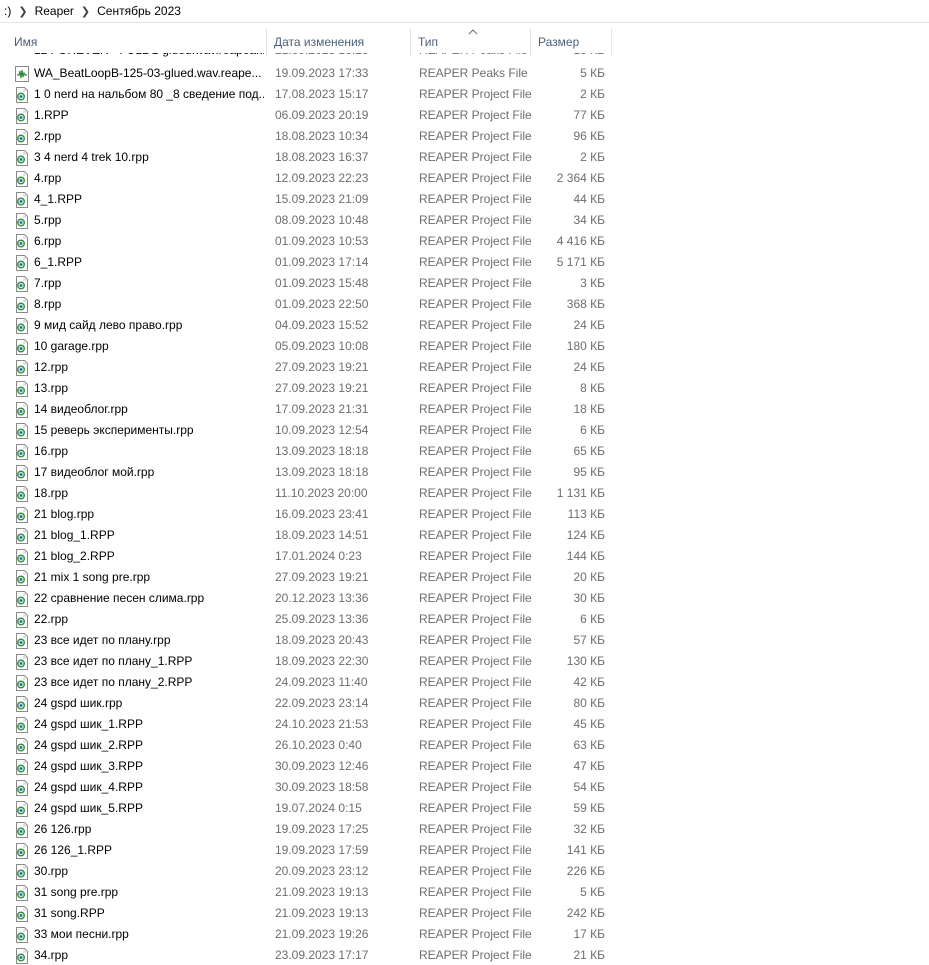 The height and width of the screenshot is (965, 929). I want to click on file-date: 19.09.2023 17:25, so click(322, 829).